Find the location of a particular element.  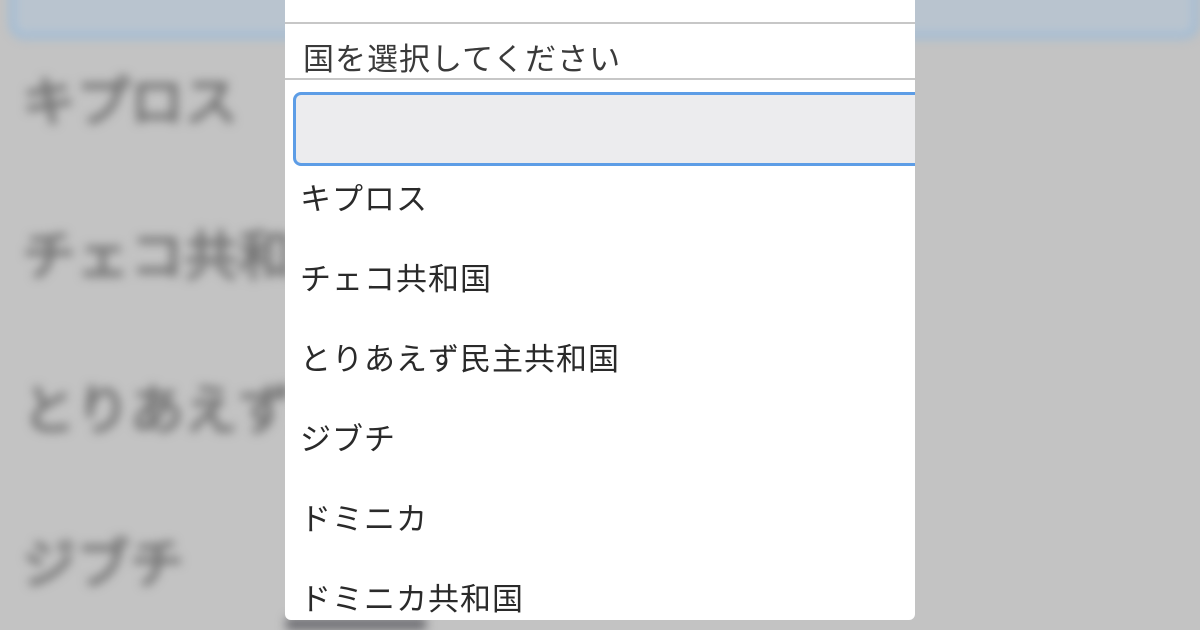

option-item: ドミニカ共和国 is located at coordinates (600, 594).